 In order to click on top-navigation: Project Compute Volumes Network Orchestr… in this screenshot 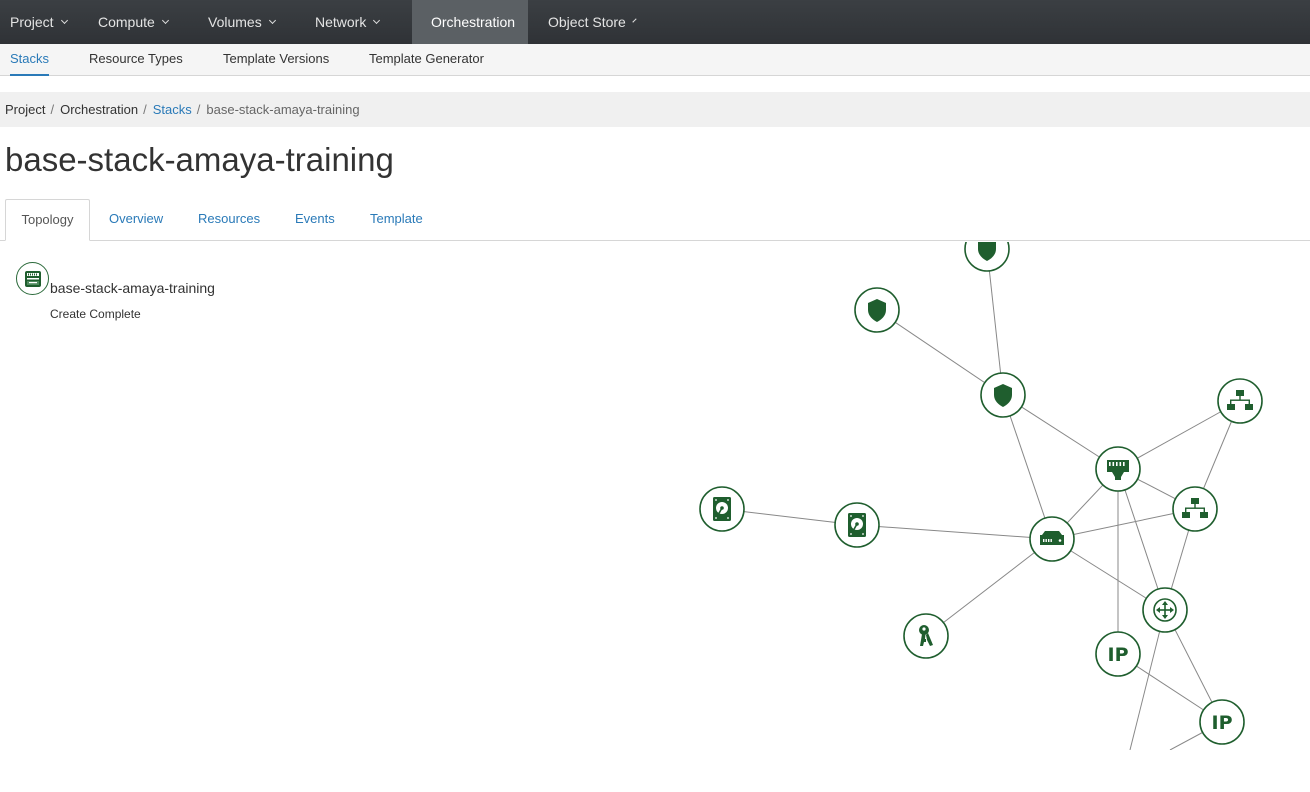, I will do `click(655, 22)`.